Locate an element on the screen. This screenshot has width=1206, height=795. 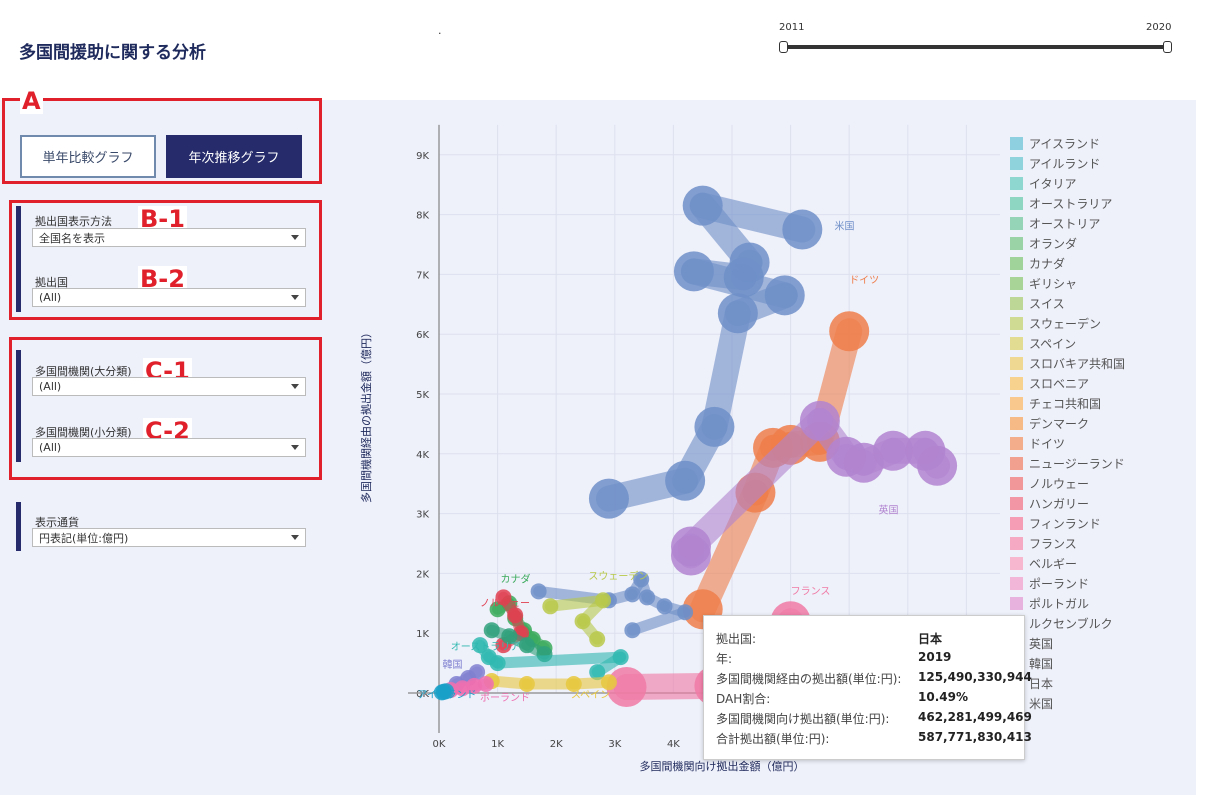
legend-item: ポルトガル is located at coordinates (1049, 603).